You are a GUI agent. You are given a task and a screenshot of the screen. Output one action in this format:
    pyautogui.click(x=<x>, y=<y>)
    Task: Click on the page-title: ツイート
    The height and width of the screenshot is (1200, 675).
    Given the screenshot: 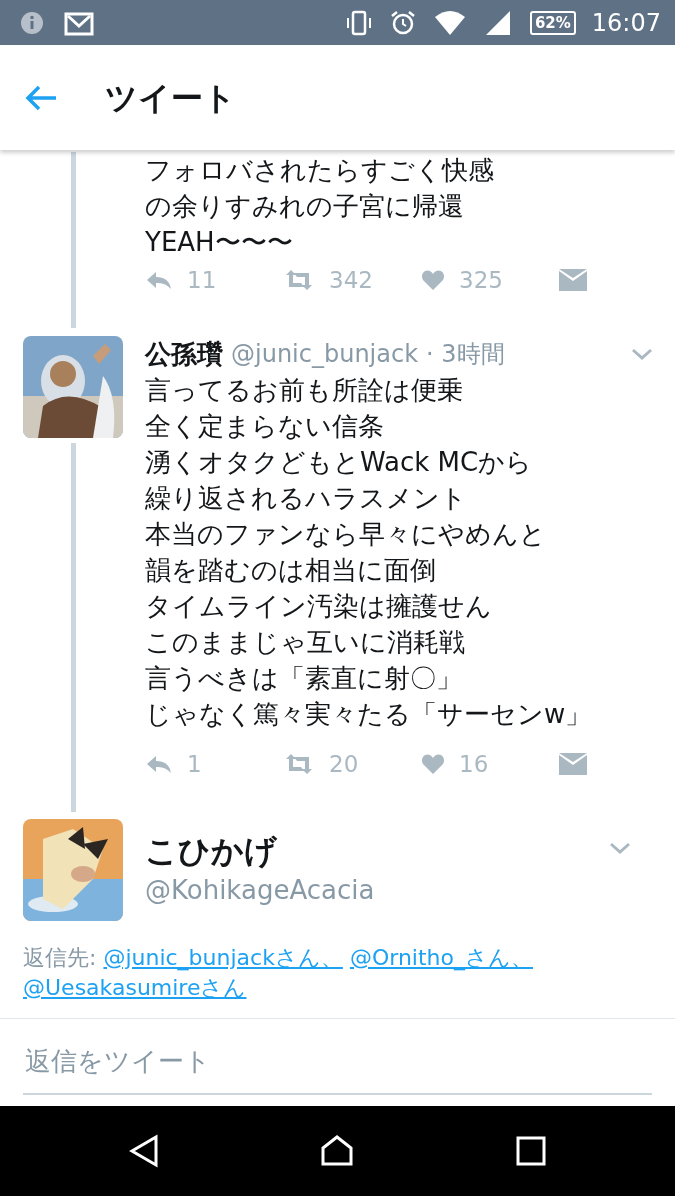 What is the action you would take?
    pyautogui.click(x=170, y=98)
    